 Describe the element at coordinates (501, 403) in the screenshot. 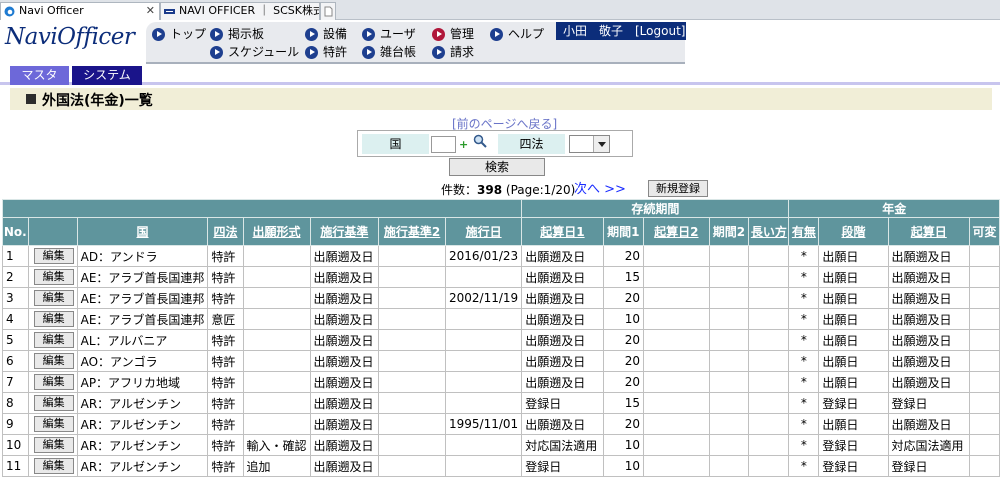

I see `table-row: 8 編集 AR：アルゼンチン 特許 出願遡及日 登録日 15 * 登録日 登録日` at that location.